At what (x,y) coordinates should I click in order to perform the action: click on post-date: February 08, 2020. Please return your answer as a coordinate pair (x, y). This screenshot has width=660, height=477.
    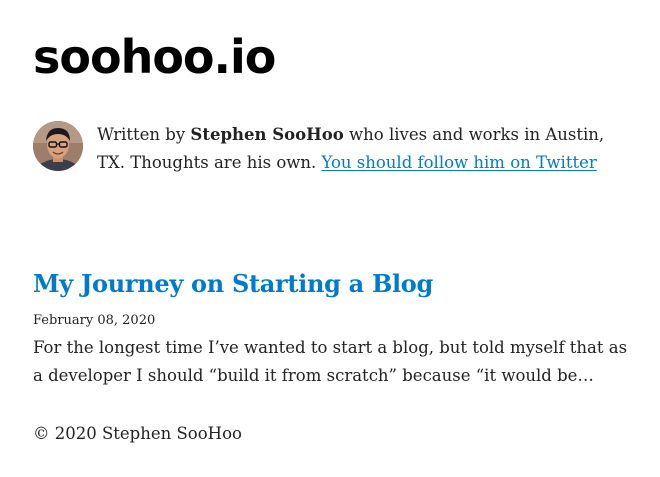
    Looking at the image, I should click on (94, 320).